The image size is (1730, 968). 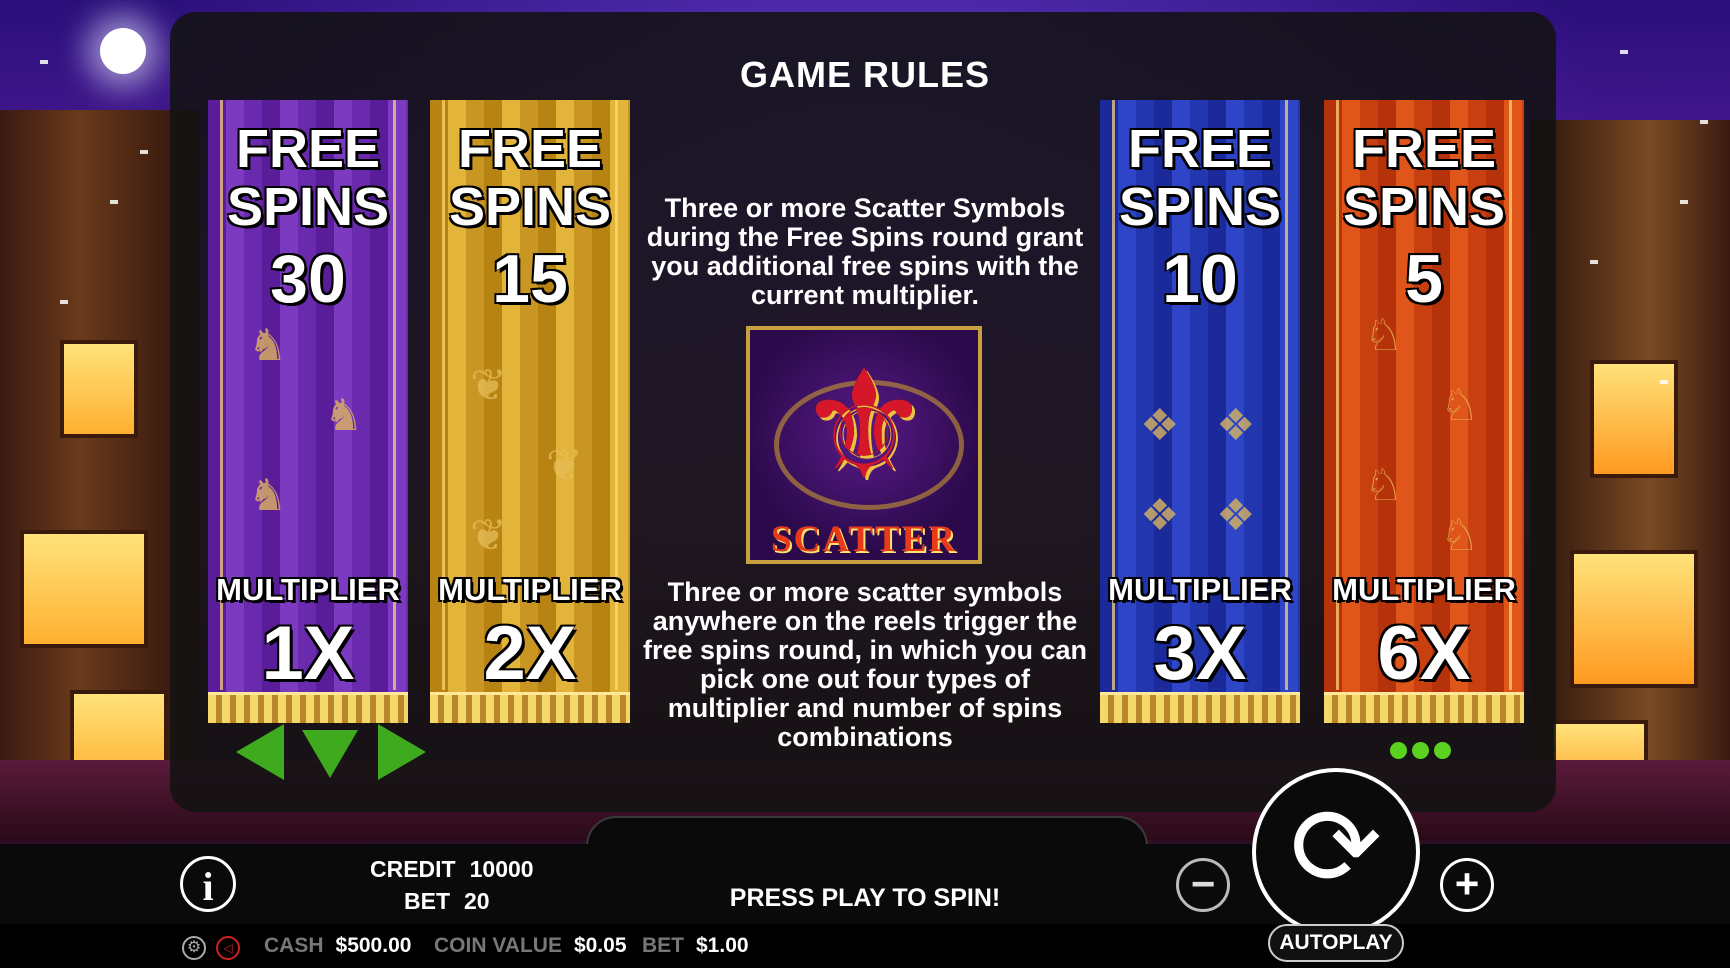 What do you see at coordinates (413, 869) in the screenshot?
I see `credit-label: CREDIT` at bounding box center [413, 869].